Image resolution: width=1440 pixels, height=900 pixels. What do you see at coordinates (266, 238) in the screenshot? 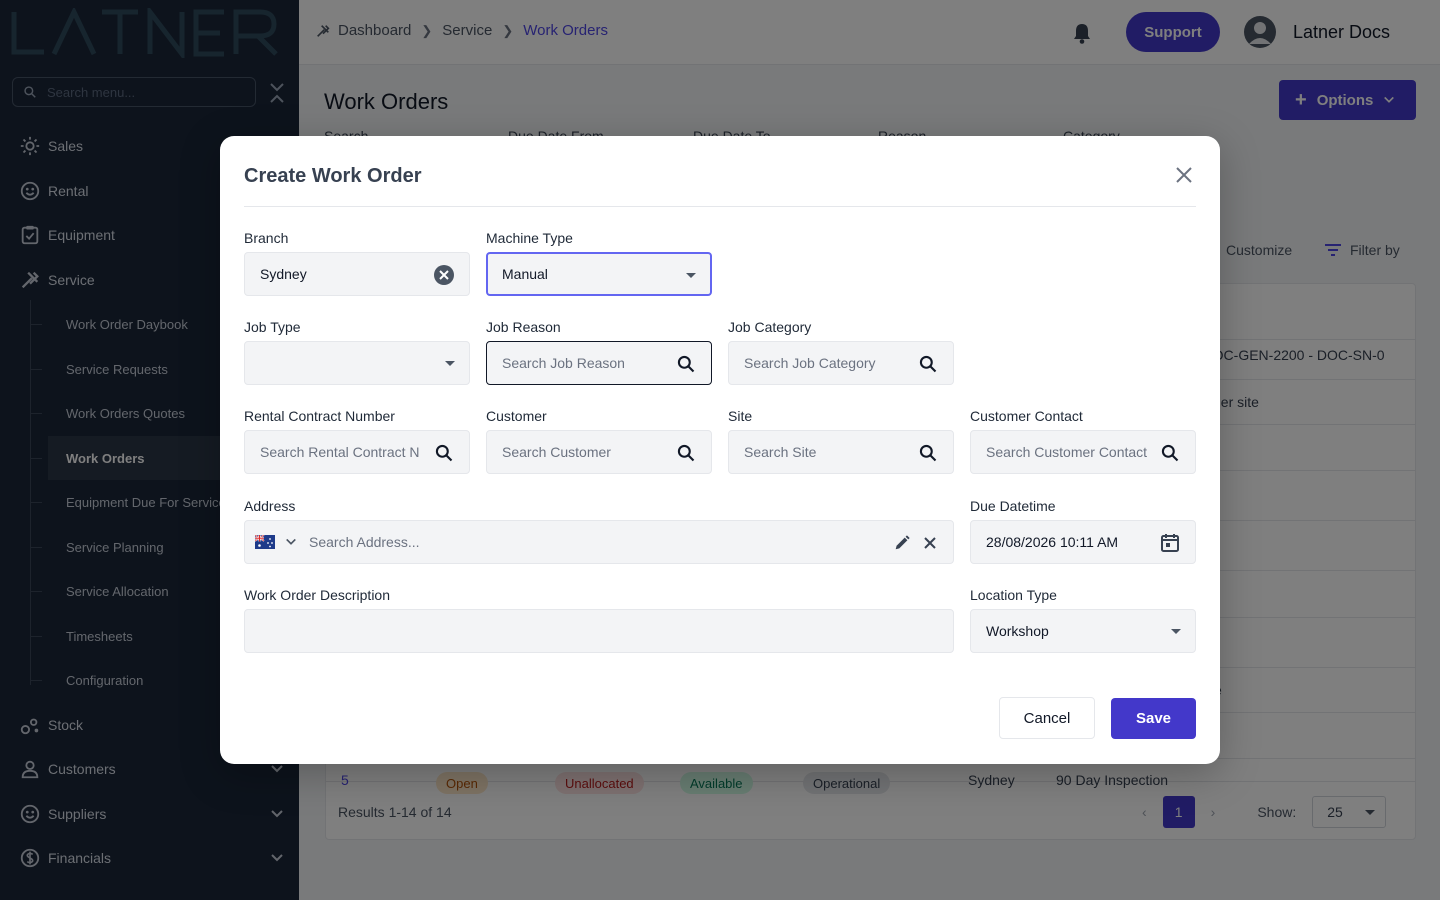
I see `branch-label: Branch` at bounding box center [266, 238].